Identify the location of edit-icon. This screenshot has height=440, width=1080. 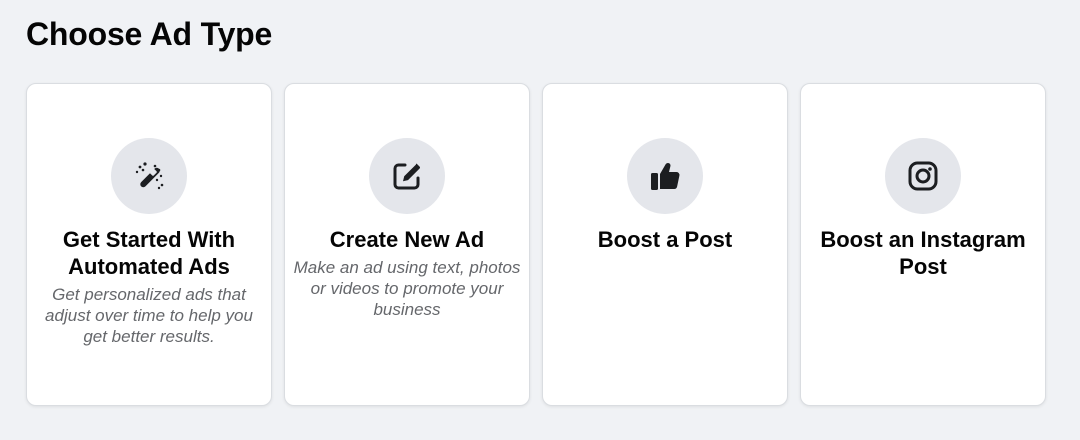
(406, 176).